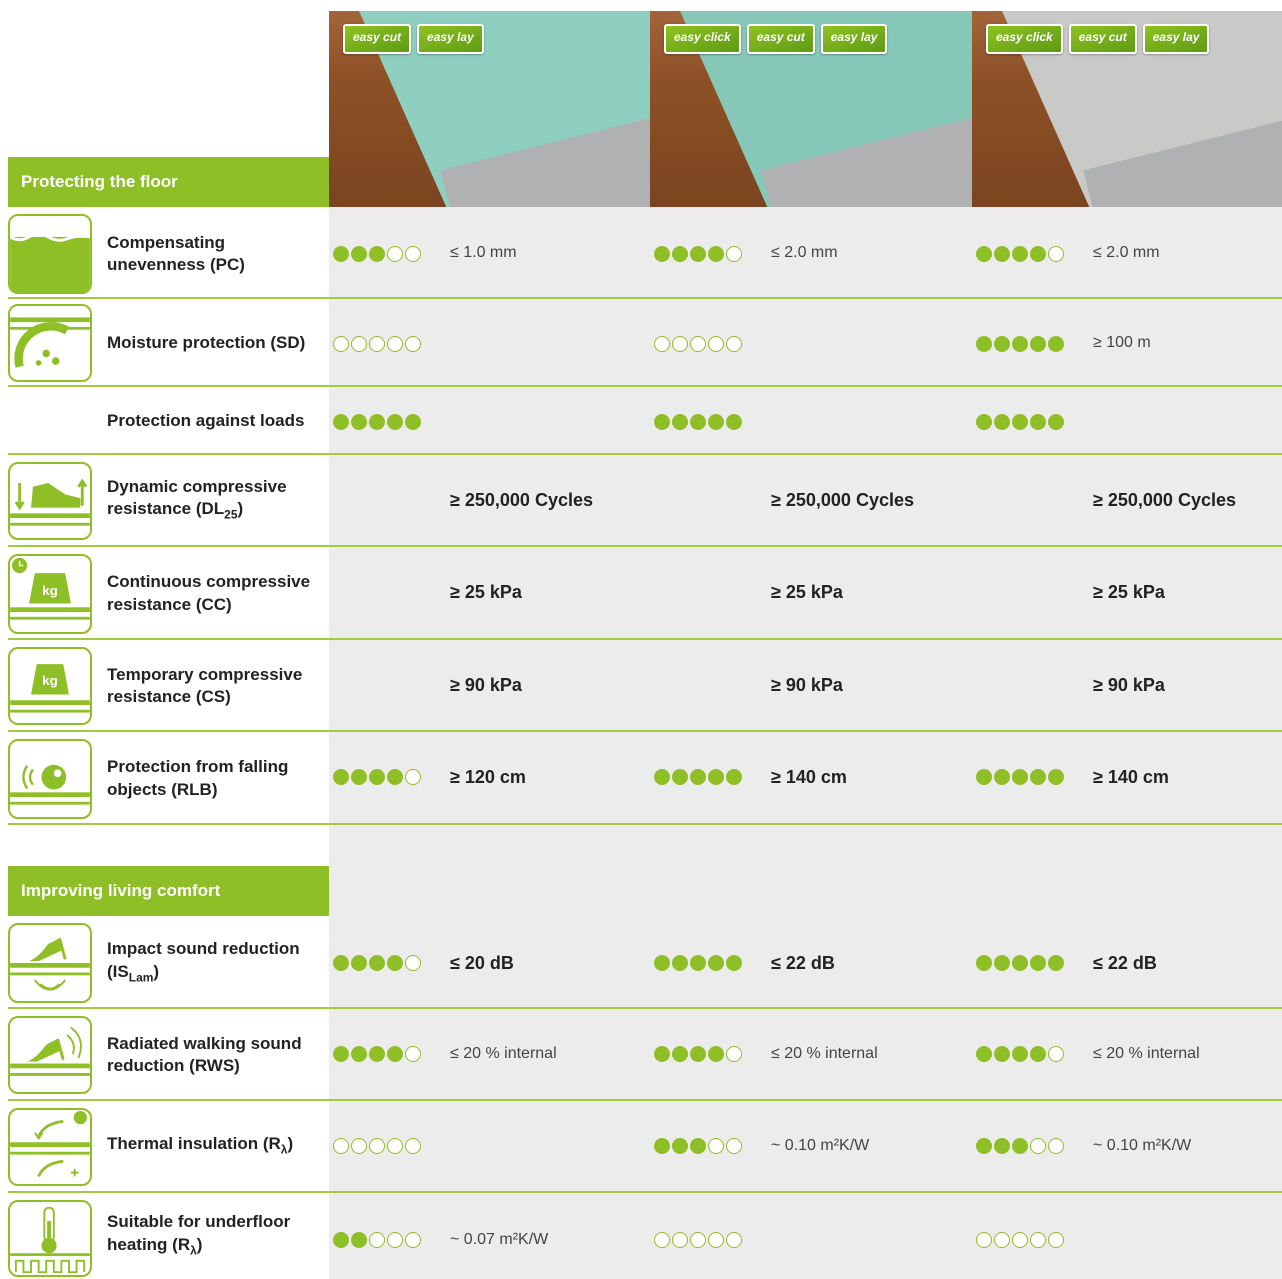  Describe the element at coordinates (499, 1239) in the screenshot. I see `cell-value: ~ 0.07 m²K/W` at that location.